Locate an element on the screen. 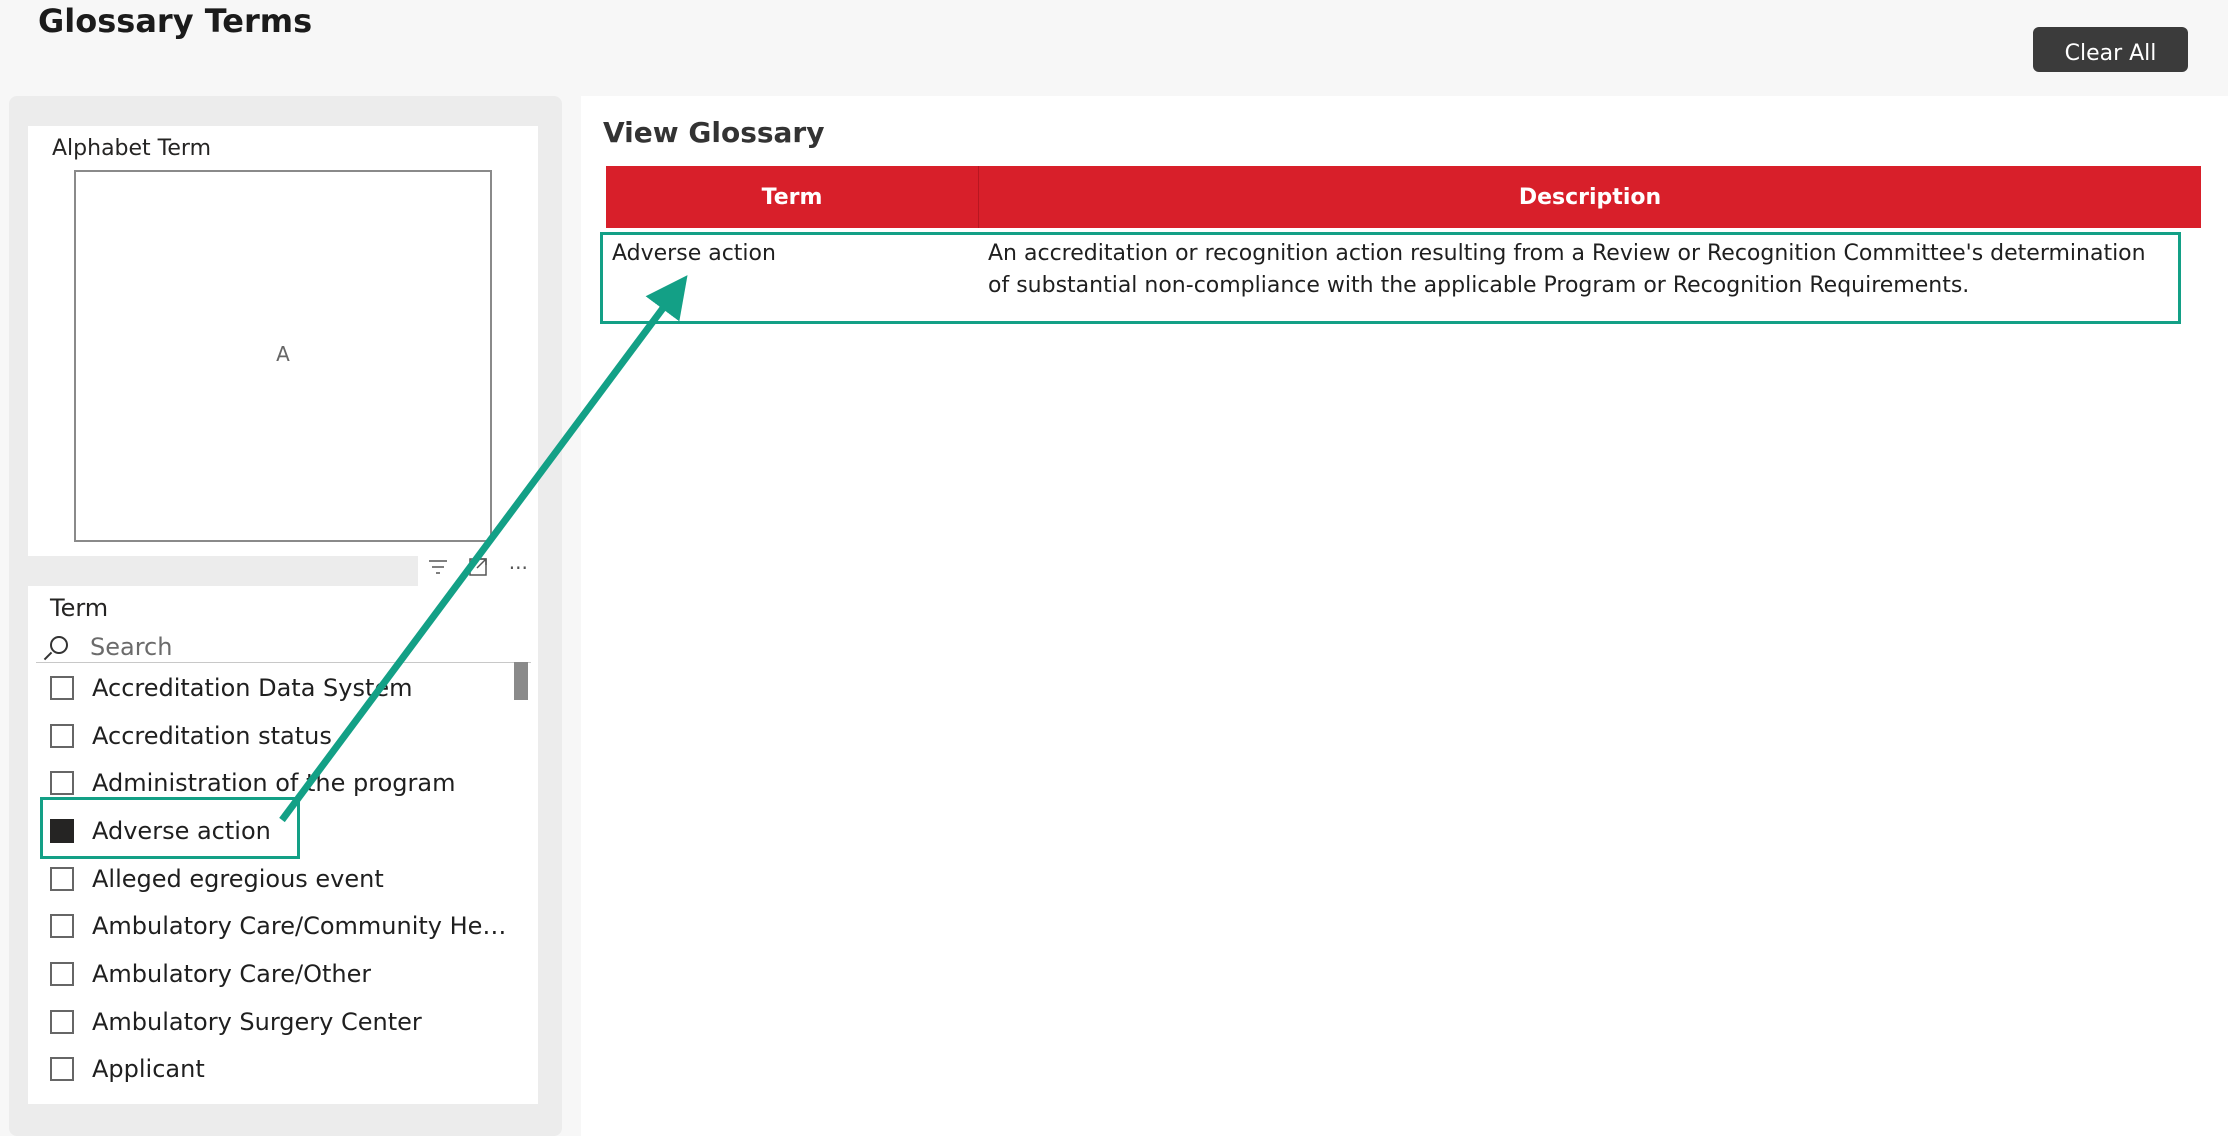 Image resolution: width=2228 pixels, height=1136 pixels. checkbox-checked is located at coordinates (62, 830).